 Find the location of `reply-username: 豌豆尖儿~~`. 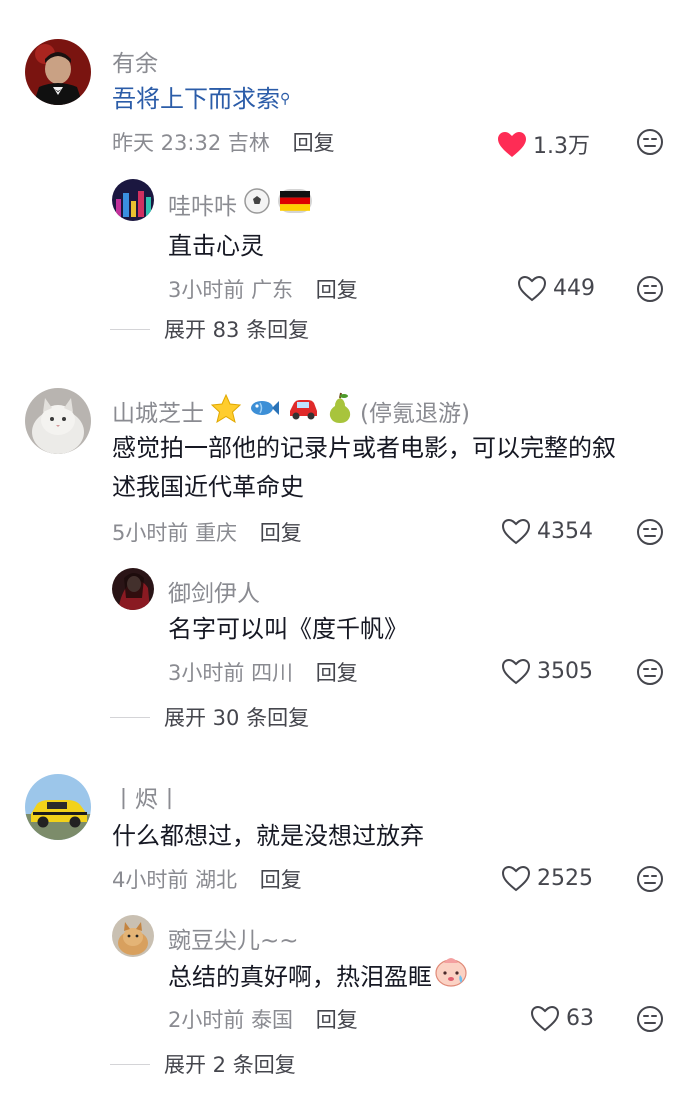

reply-username: 豌豆尖儿~~ is located at coordinates (233, 938).